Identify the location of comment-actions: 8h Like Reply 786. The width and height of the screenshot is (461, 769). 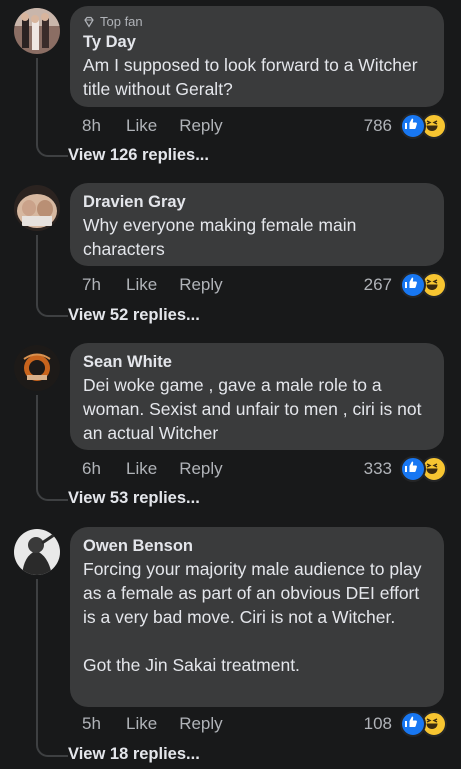
(264, 126).